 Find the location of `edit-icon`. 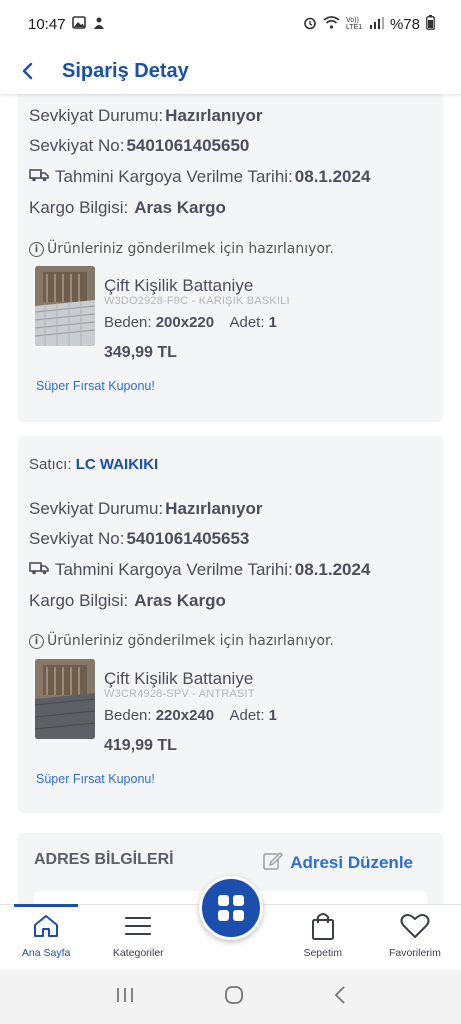

edit-icon is located at coordinates (273, 862).